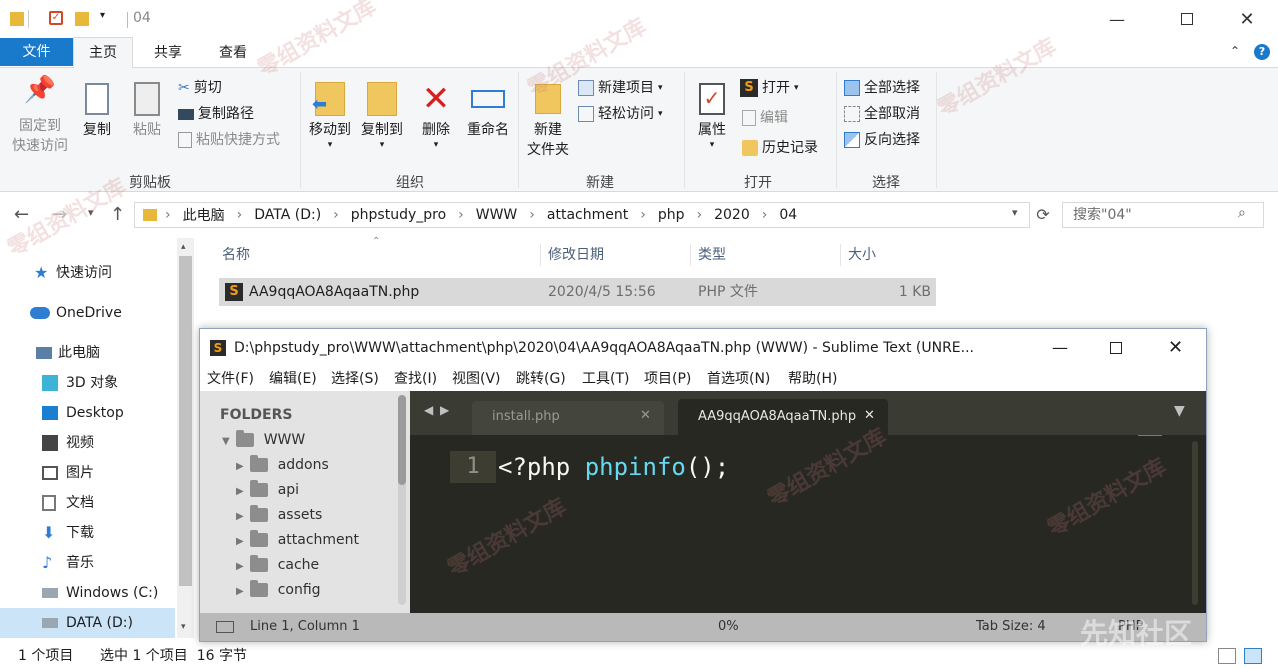 Image resolution: width=1278 pixels, height=670 pixels. Describe the element at coordinates (355, 379) in the screenshot. I see `menu-selection: 选择(S)` at that location.